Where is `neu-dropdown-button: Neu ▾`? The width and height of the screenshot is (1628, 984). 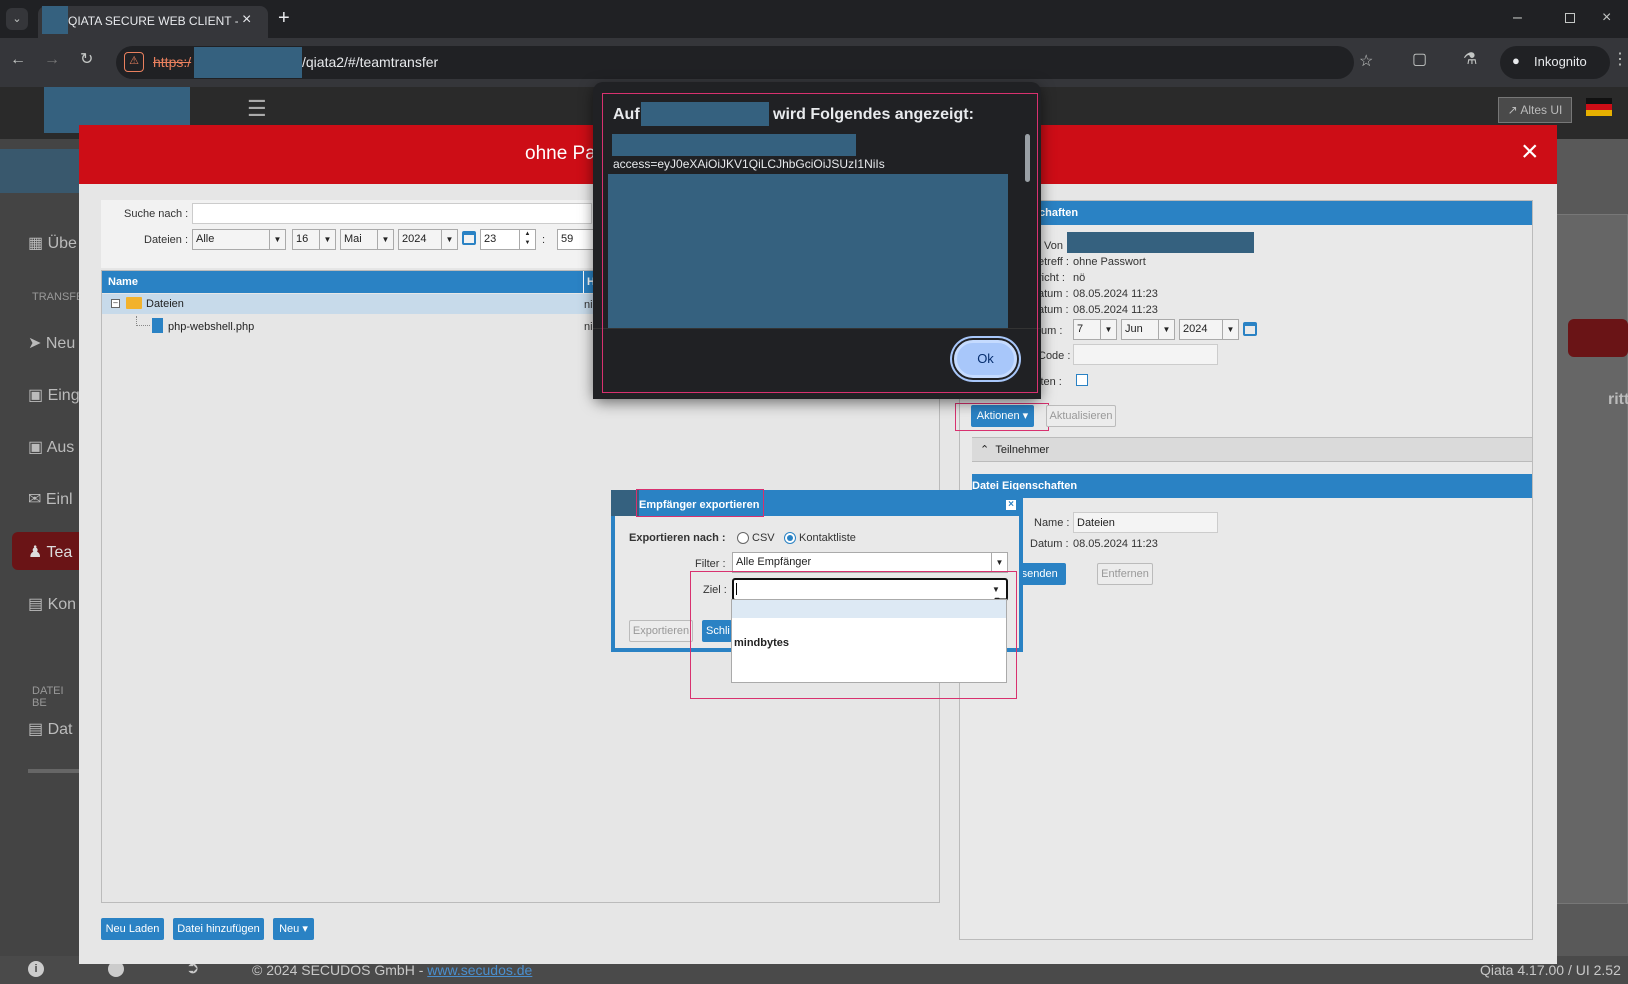
neu-dropdown-button: Neu ▾ is located at coordinates (293, 929).